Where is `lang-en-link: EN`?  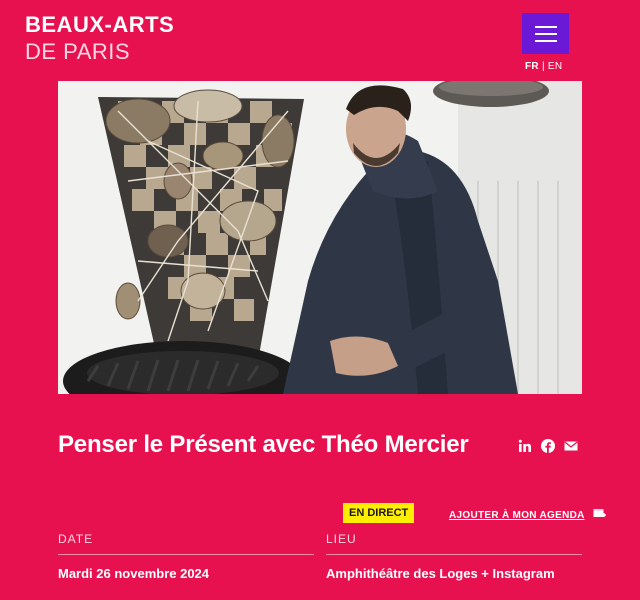 lang-en-link: EN is located at coordinates (555, 66).